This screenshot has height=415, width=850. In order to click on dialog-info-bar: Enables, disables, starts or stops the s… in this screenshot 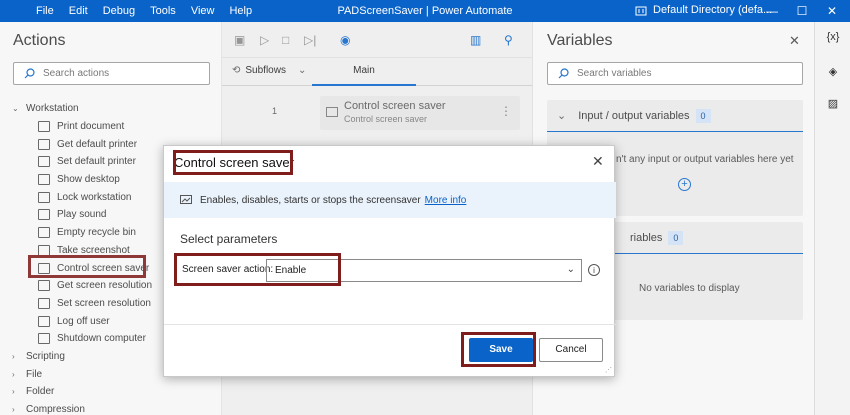, I will do `click(390, 200)`.